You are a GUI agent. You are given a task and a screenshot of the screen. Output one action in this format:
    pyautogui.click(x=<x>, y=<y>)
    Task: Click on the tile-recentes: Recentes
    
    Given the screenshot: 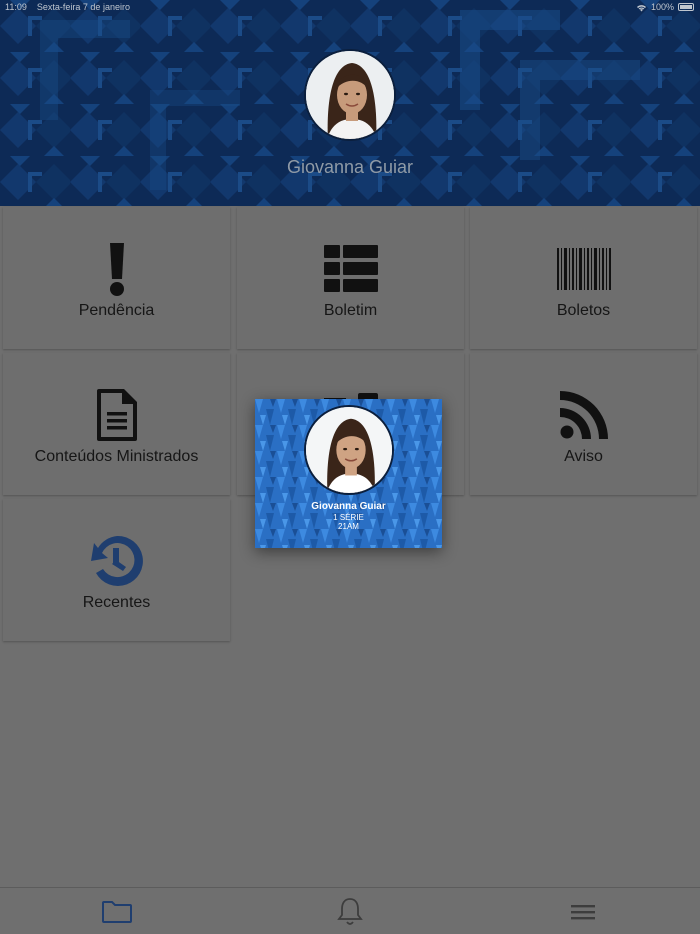 What is the action you would take?
    pyautogui.click(x=116, y=570)
    